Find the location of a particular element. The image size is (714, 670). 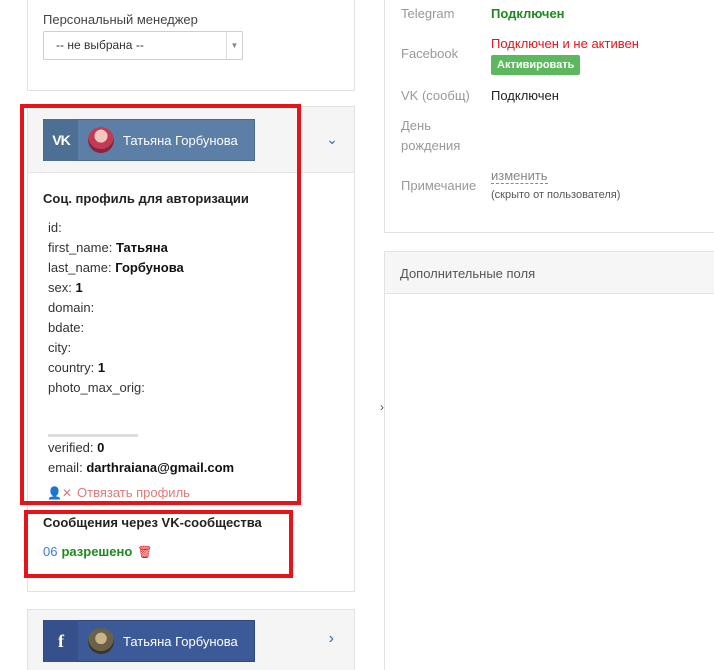

chevron-down-icon: ⌄ is located at coordinates (332, 139).